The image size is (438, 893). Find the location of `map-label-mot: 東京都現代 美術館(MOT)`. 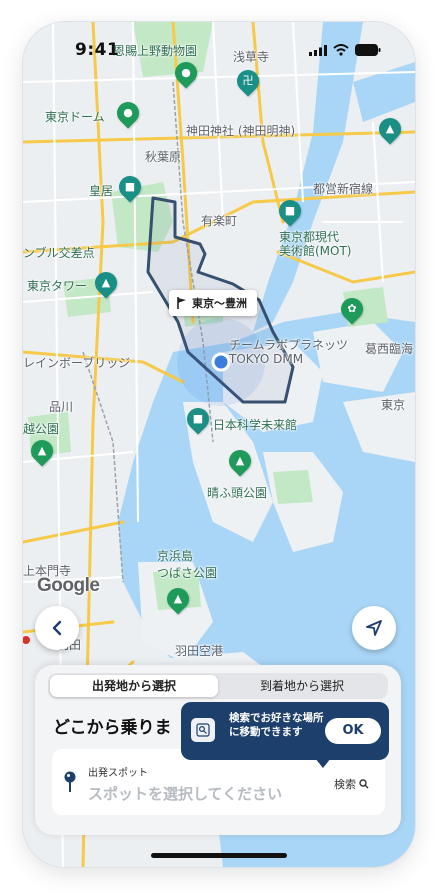

map-label-mot: 東京都現代 美術館(MOT) is located at coordinates (315, 244).